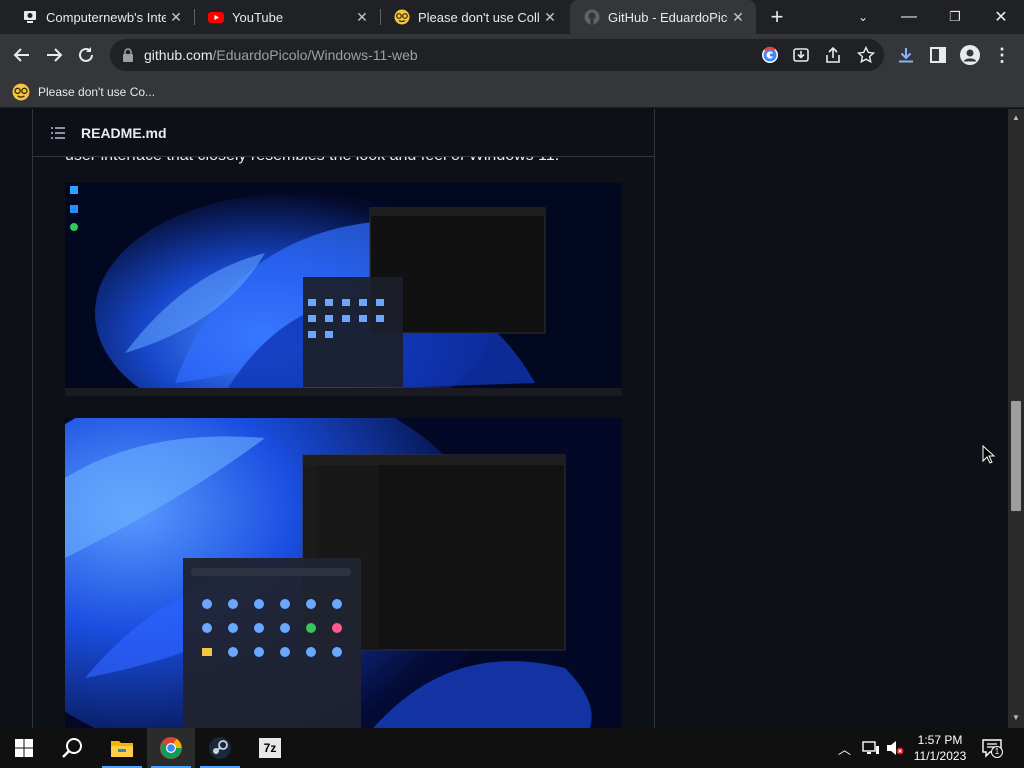  Describe the element at coordinates (1016, 117) in the screenshot. I see `scroll-up-arrow-icon: ▲` at that location.